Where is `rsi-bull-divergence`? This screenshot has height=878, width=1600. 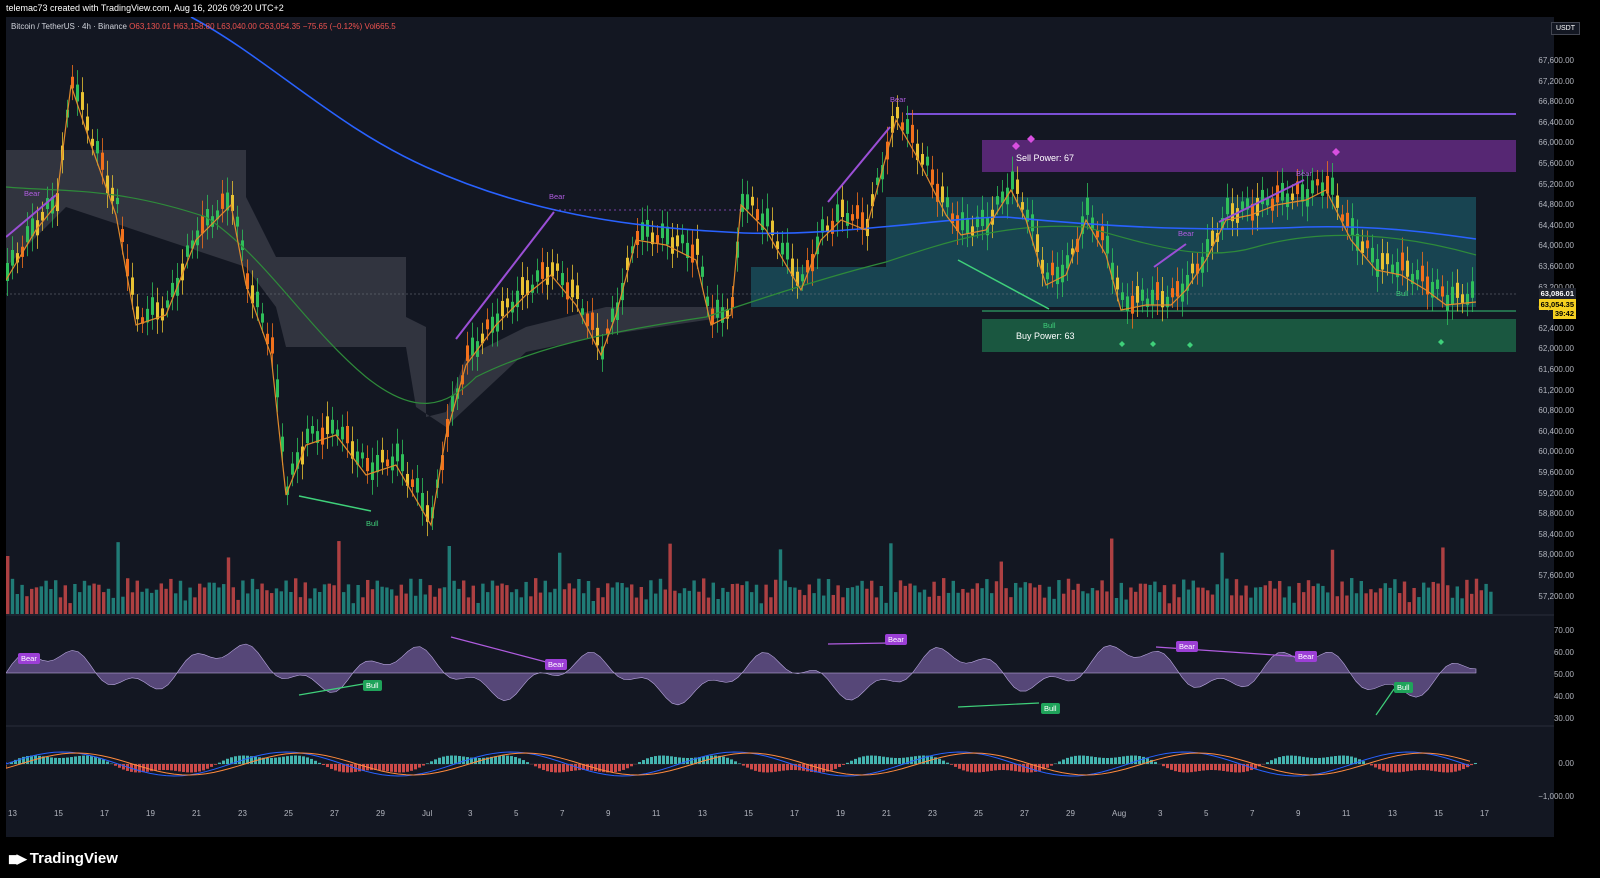
rsi-bull-divergence is located at coordinates (998, 705).